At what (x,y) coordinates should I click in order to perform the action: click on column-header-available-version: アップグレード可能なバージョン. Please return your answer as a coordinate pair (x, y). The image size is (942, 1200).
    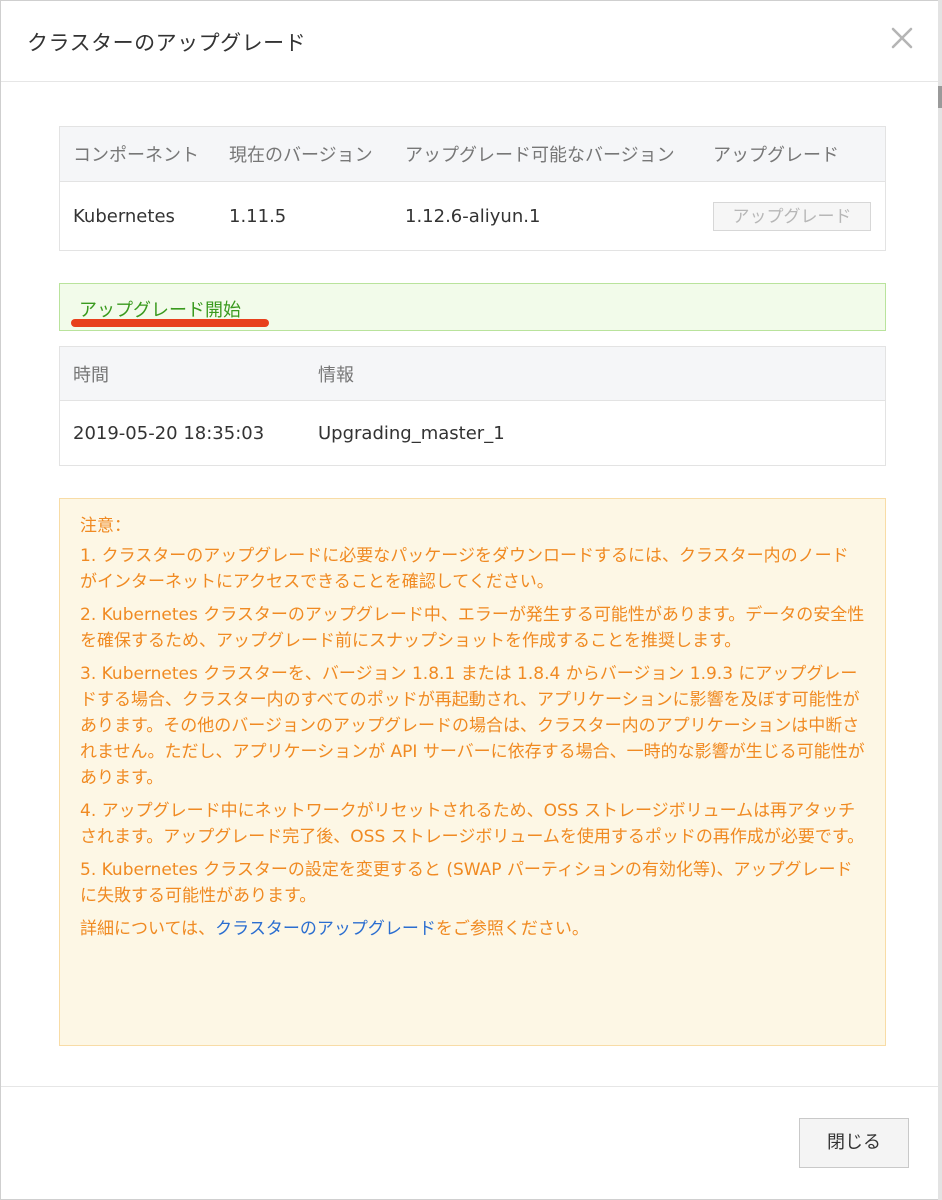
    Looking at the image, I should click on (546, 154).